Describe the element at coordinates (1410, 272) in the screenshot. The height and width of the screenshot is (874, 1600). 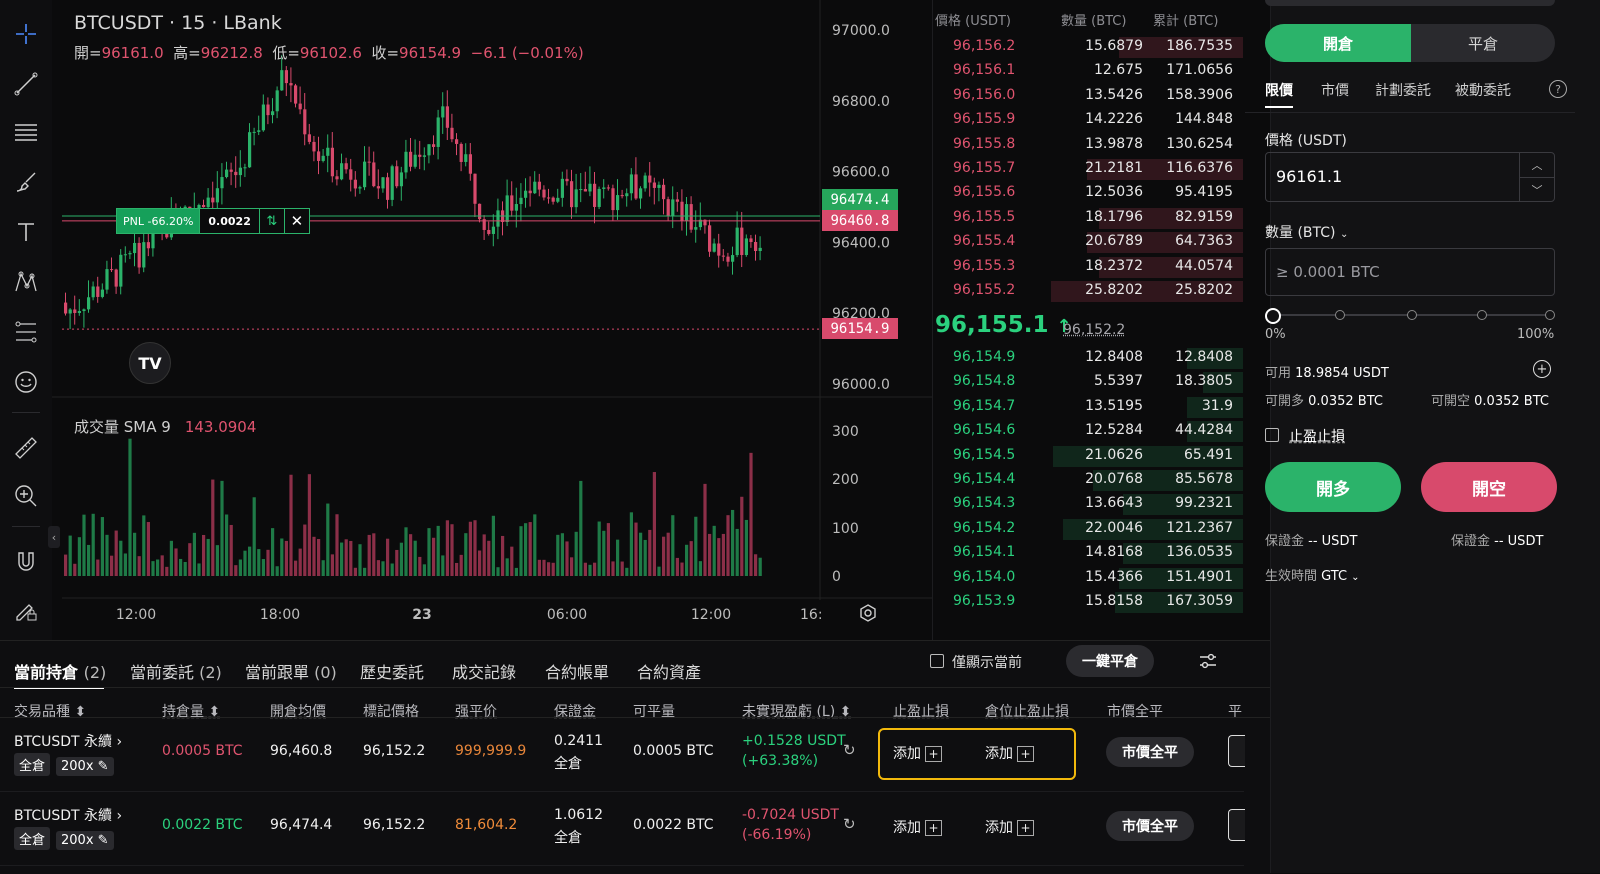
I see `qty-input: ≥ 0.0001 BTC` at that location.